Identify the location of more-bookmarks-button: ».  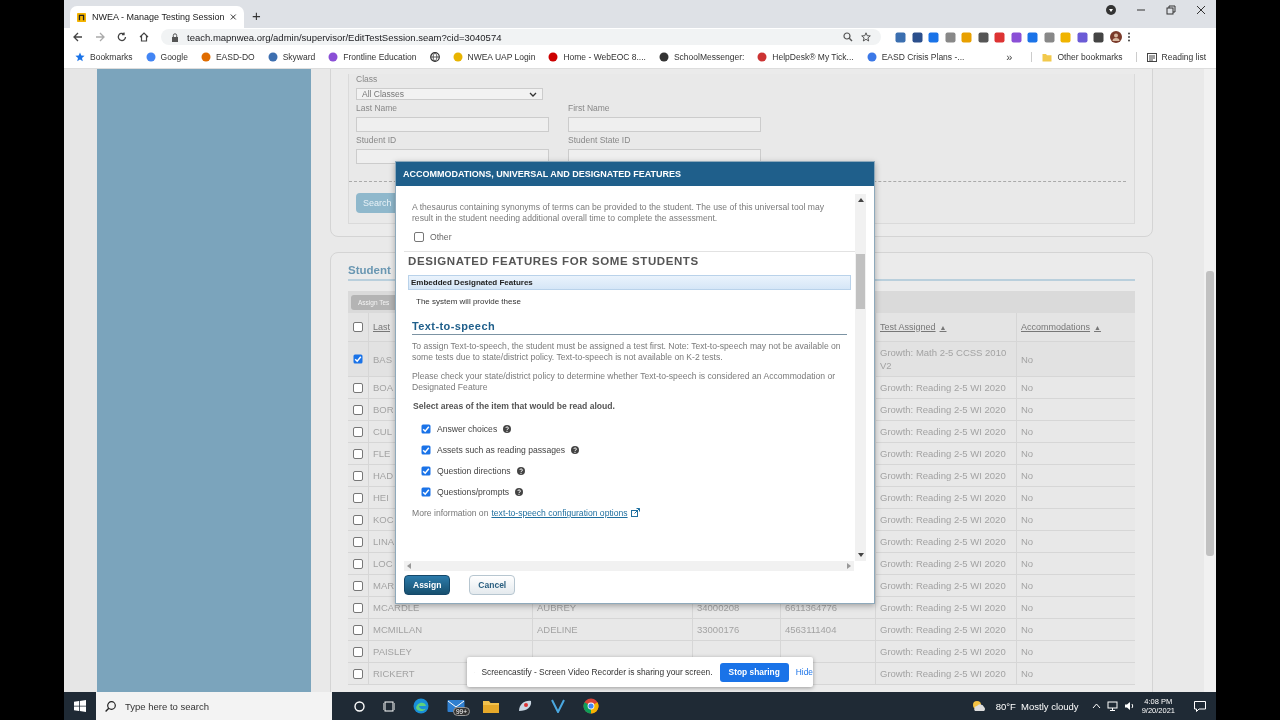
(1009, 57).